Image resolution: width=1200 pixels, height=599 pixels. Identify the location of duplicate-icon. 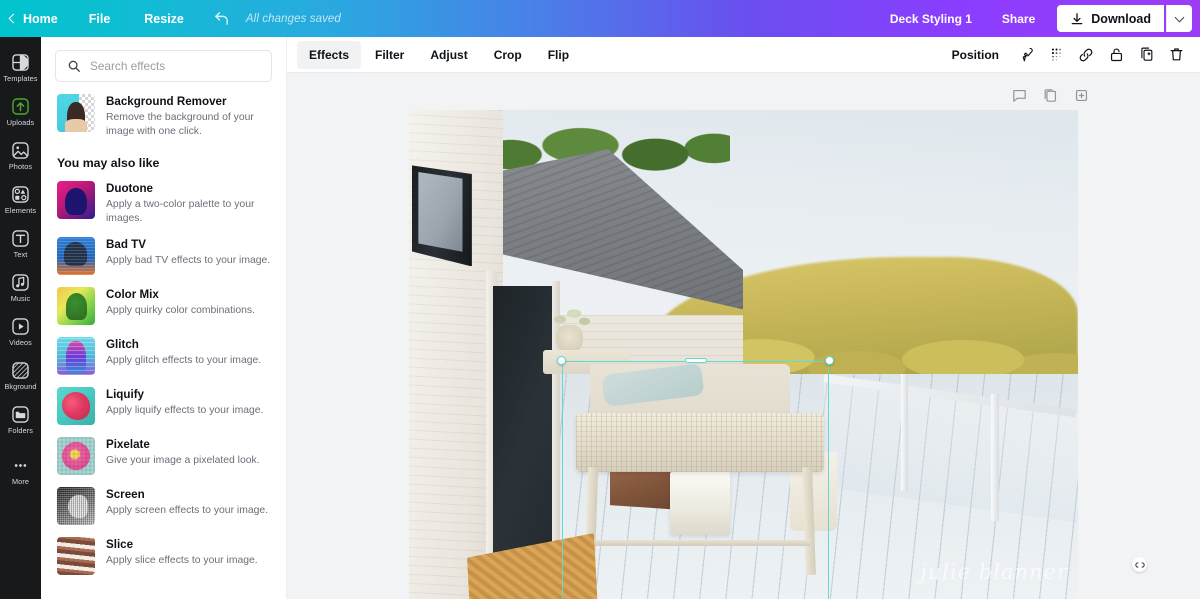
(1146, 54).